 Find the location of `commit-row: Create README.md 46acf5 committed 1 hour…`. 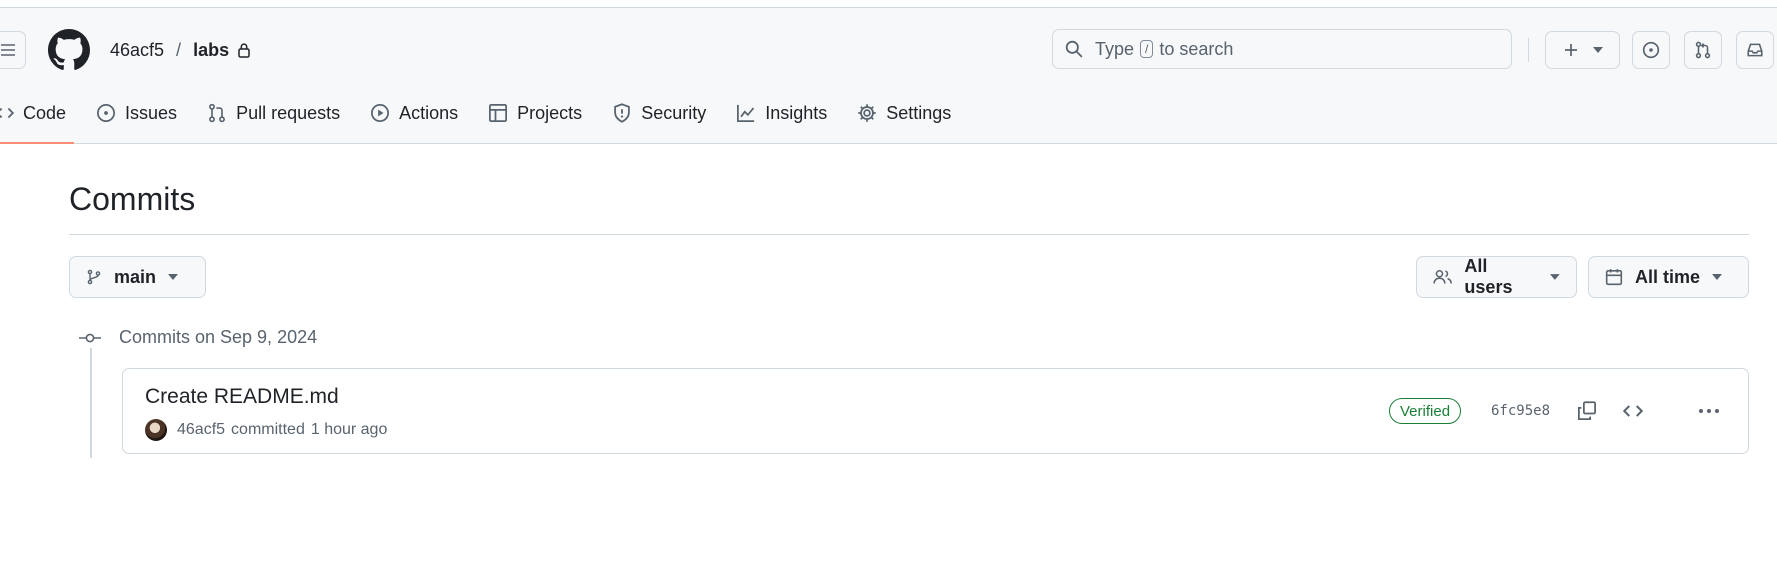

commit-row: Create README.md 46acf5 committed 1 hour… is located at coordinates (935, 411).